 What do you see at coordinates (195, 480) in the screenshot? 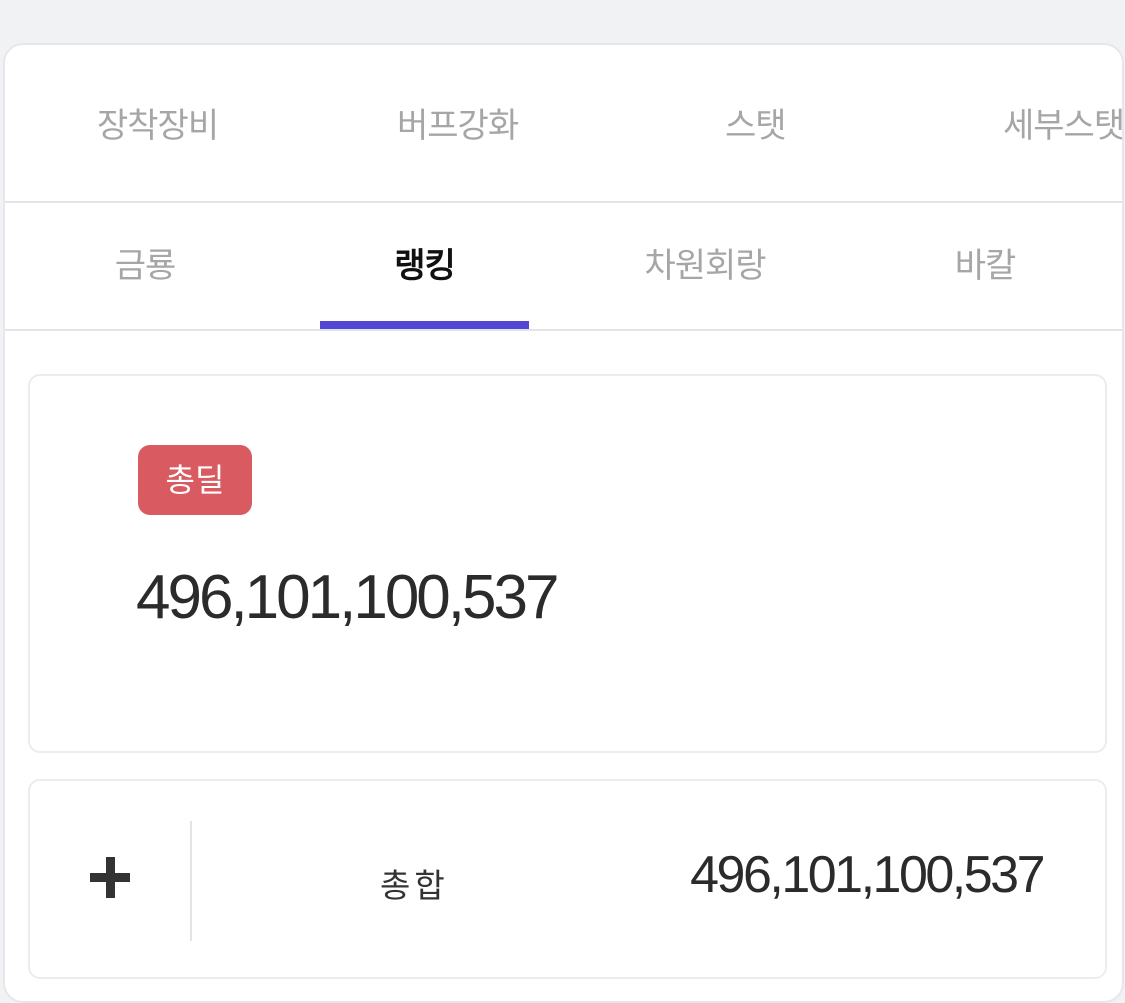
I see `total-damage-badge: 총딜` at bounding box center [195, 480].